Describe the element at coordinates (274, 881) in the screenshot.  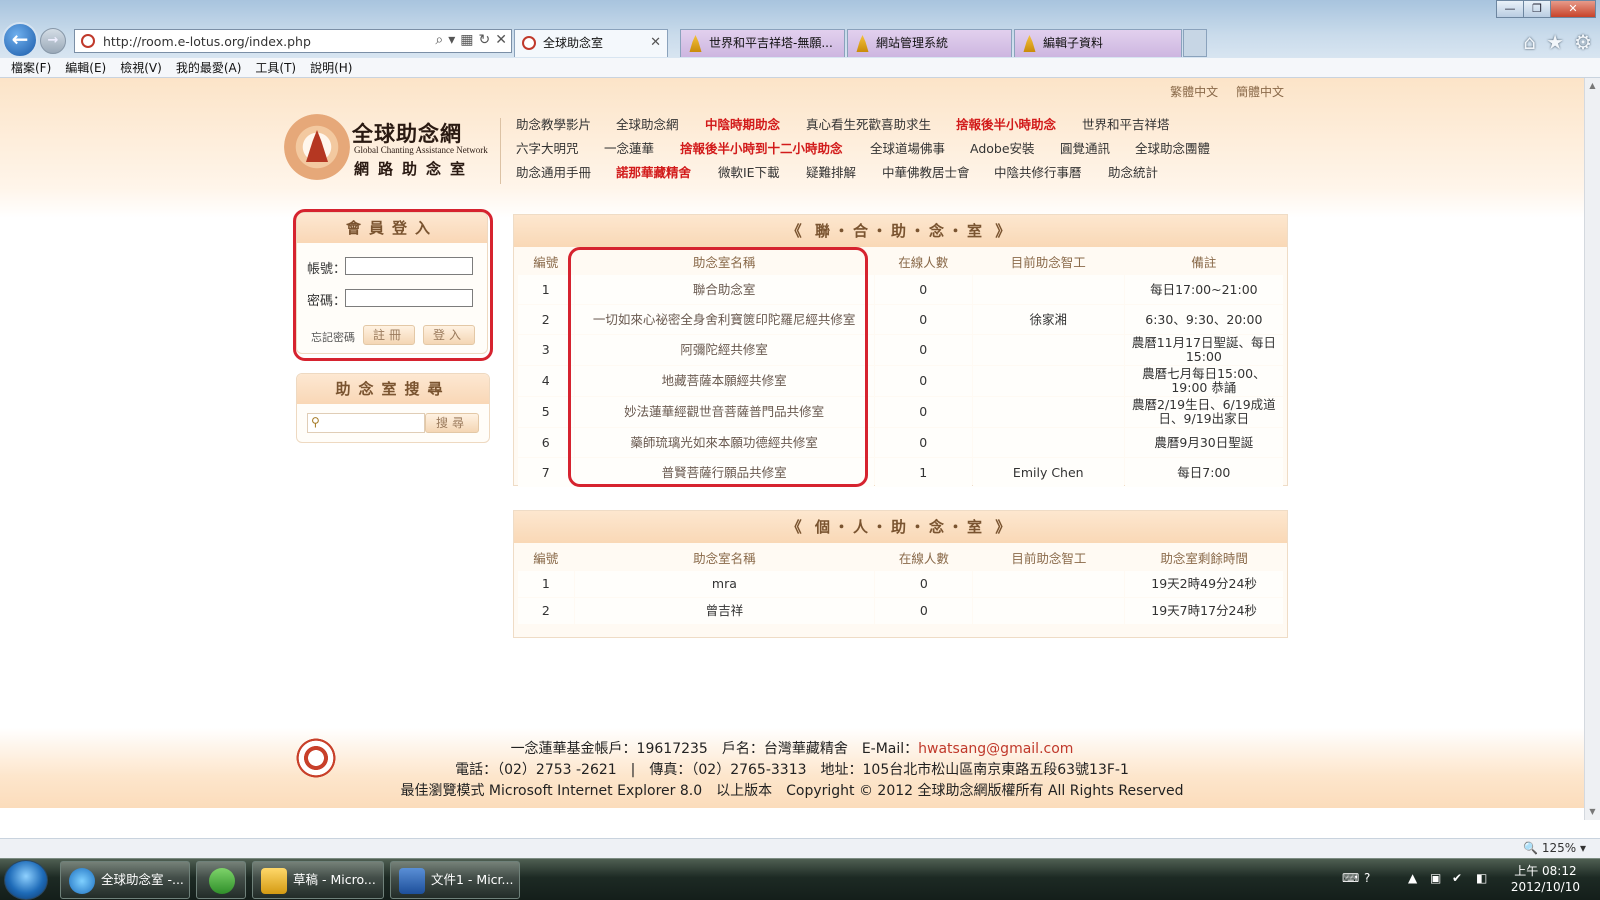
I see `mail-icon` at that location.